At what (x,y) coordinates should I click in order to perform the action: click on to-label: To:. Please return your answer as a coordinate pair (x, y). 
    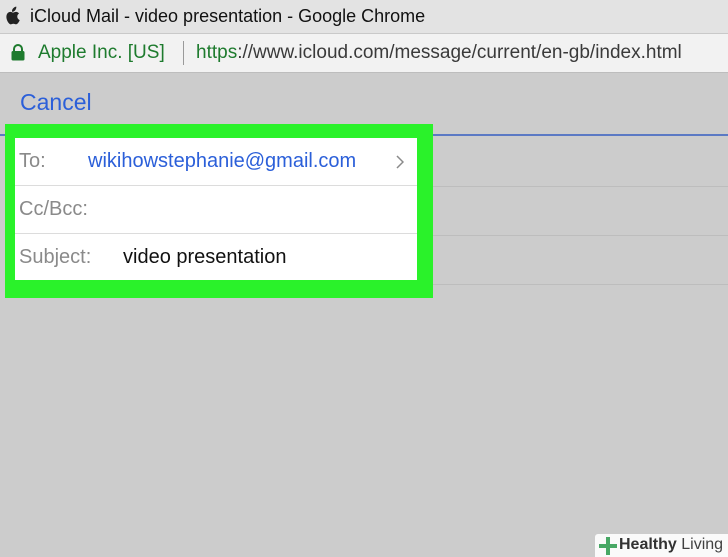
    Looking at the image, I should click on (32, 161).